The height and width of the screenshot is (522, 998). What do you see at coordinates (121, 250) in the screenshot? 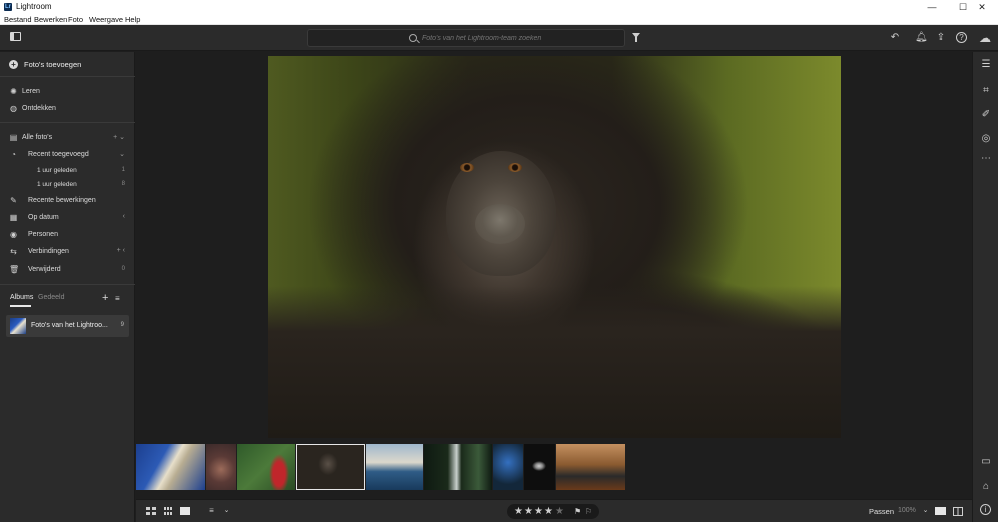
I see `add-and-collapse-icon: + ‹` at bounding box center [121, 250].